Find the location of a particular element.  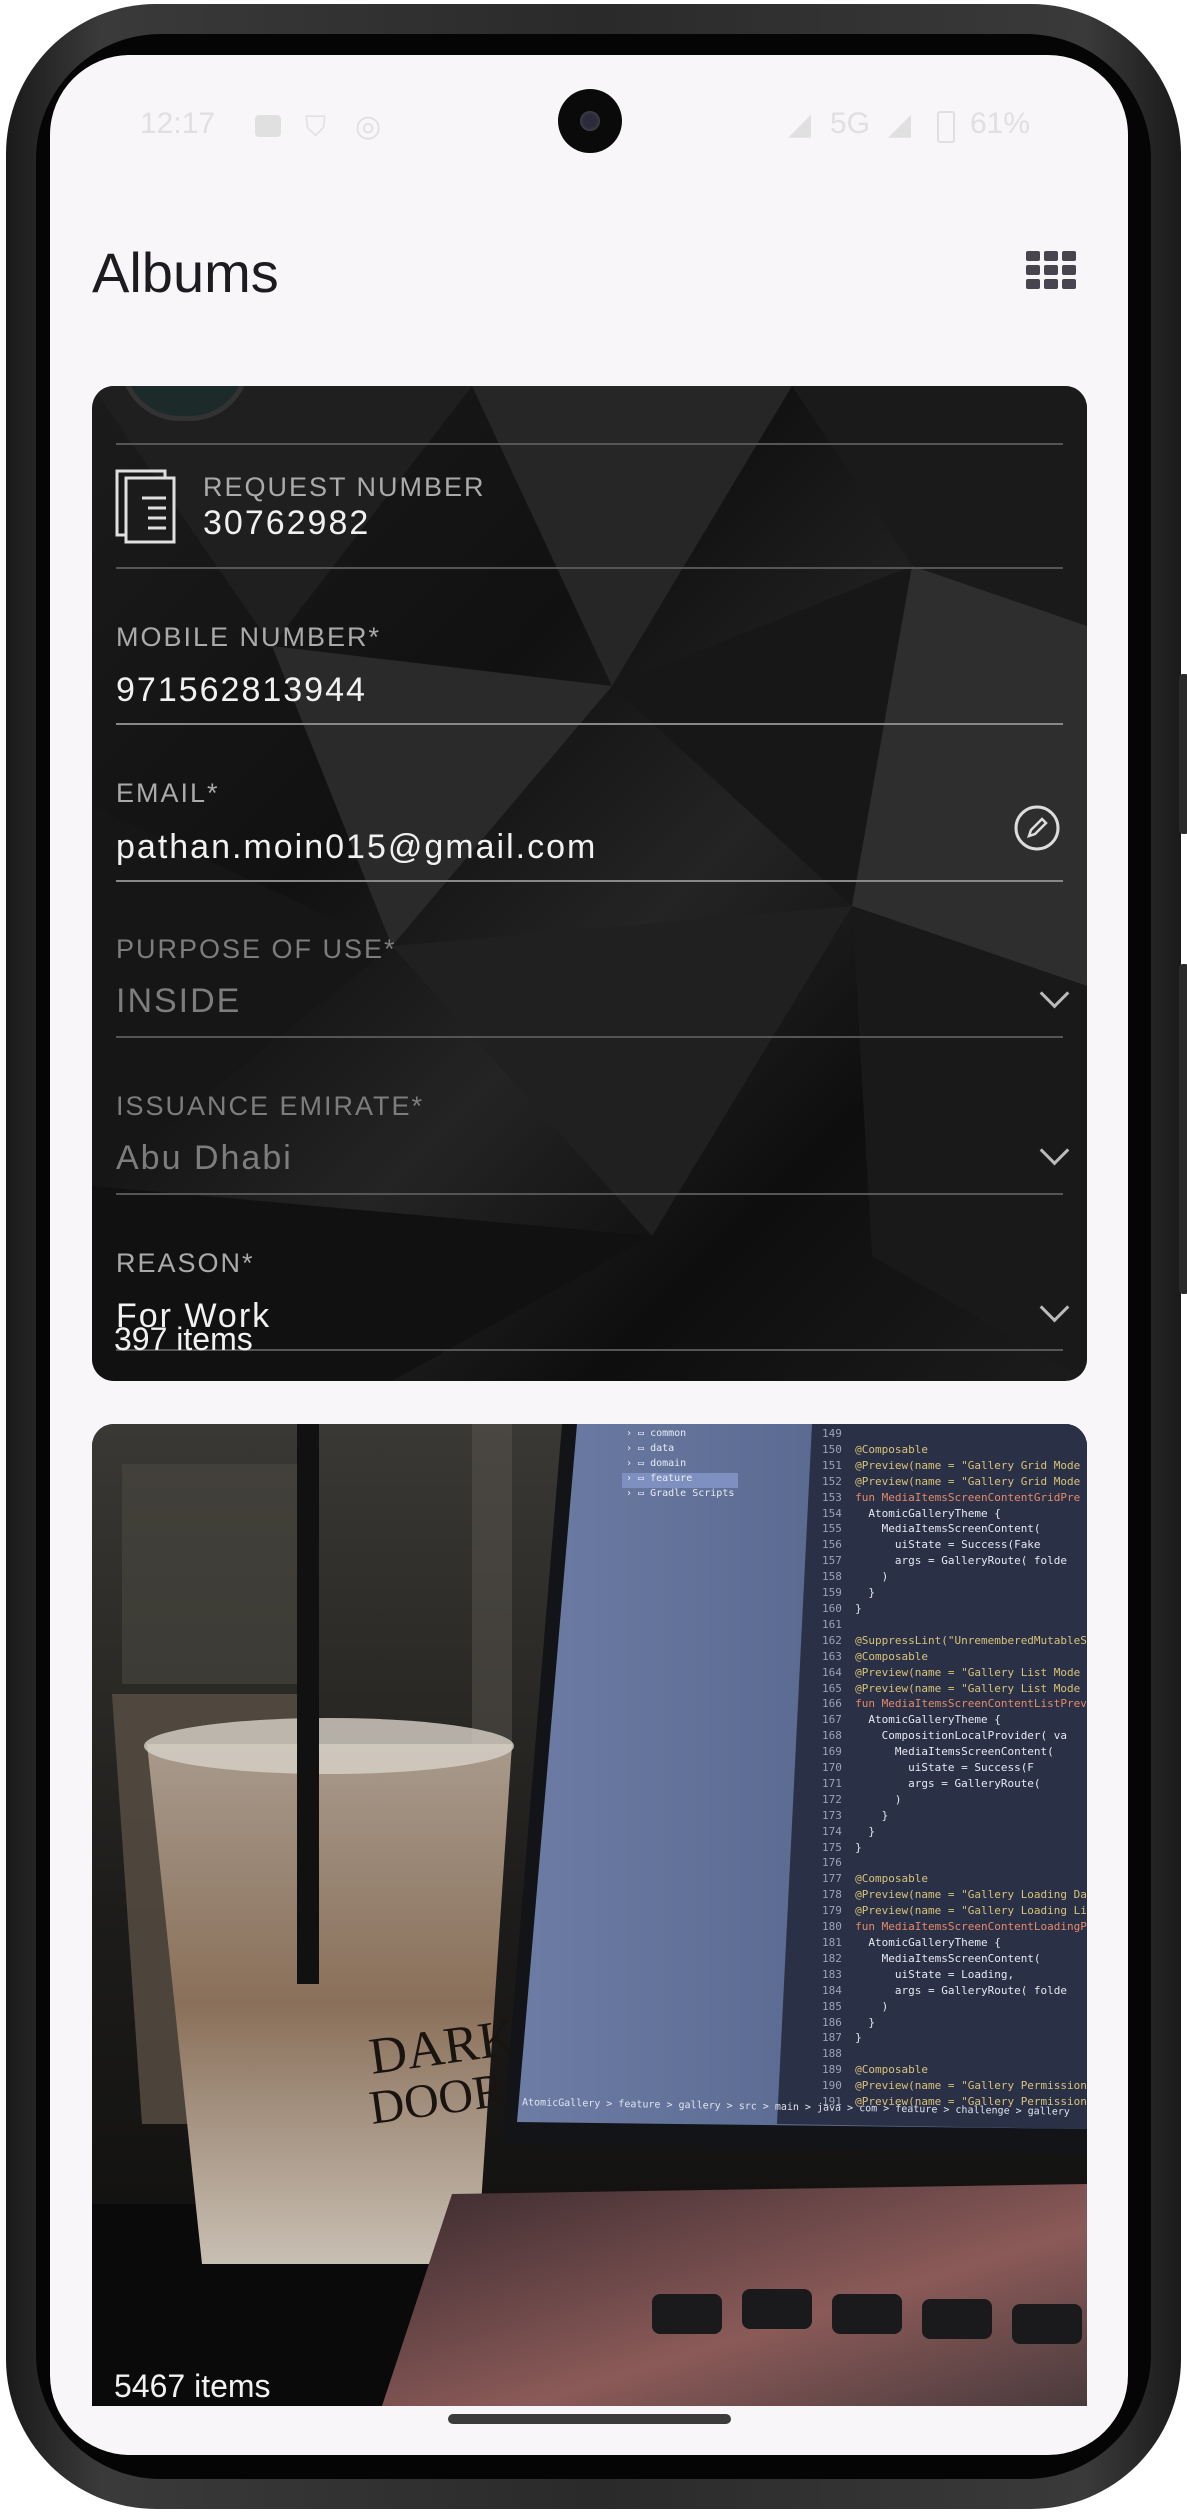

code-line: 185 ) is located at coordinates (855, 2006).